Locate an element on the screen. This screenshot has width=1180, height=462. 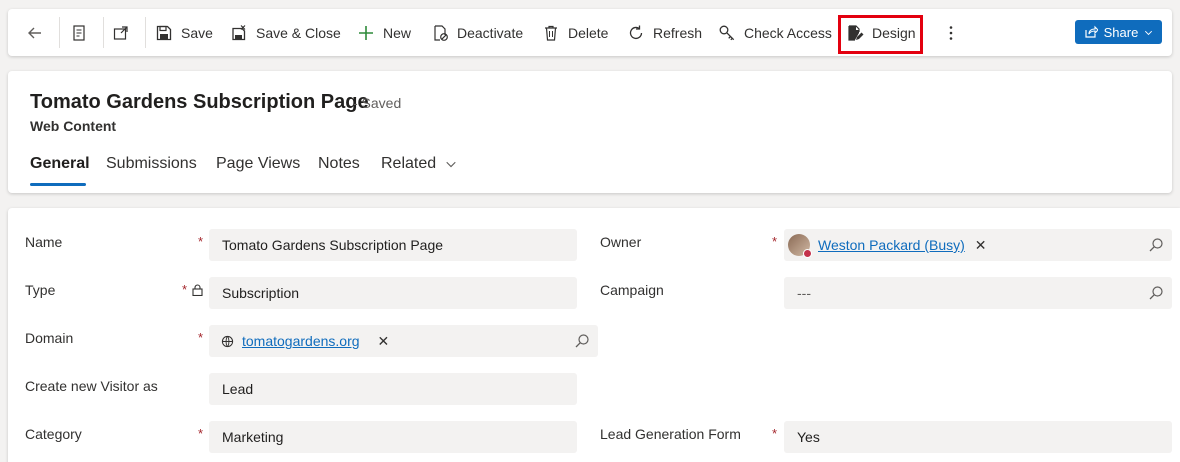
tab-notes: Notes is located at coordinates (339, 164).